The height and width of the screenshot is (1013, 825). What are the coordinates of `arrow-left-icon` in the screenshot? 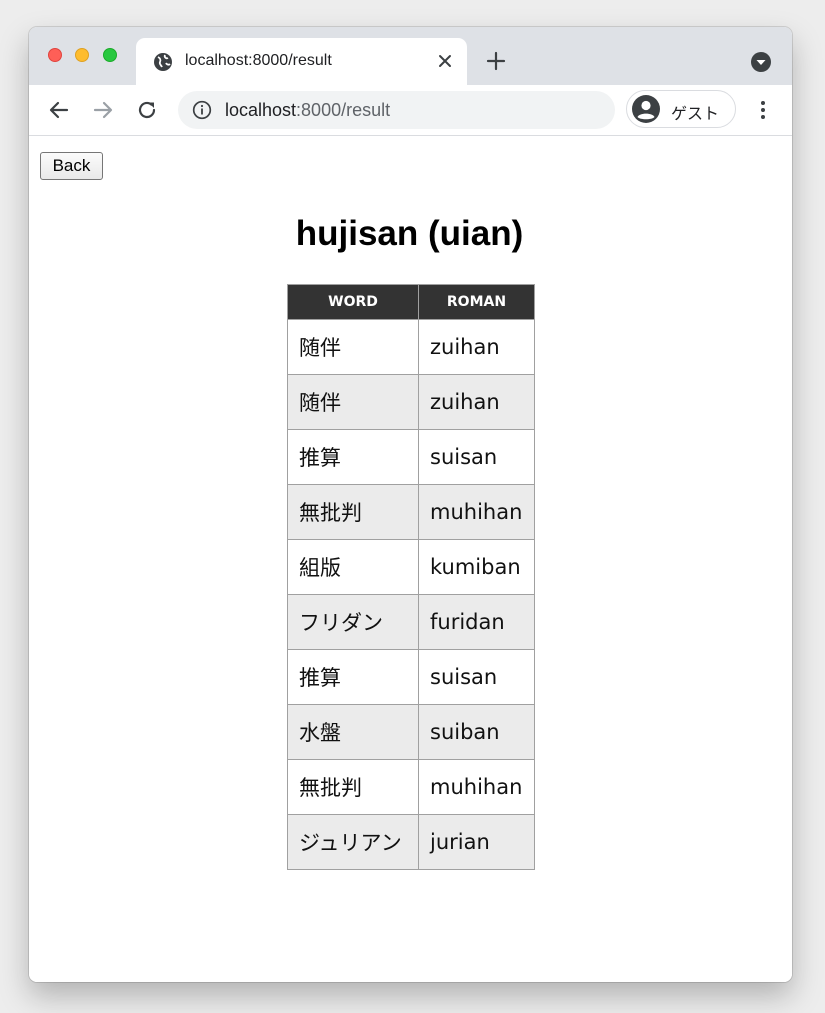 It's located at (59, 110).